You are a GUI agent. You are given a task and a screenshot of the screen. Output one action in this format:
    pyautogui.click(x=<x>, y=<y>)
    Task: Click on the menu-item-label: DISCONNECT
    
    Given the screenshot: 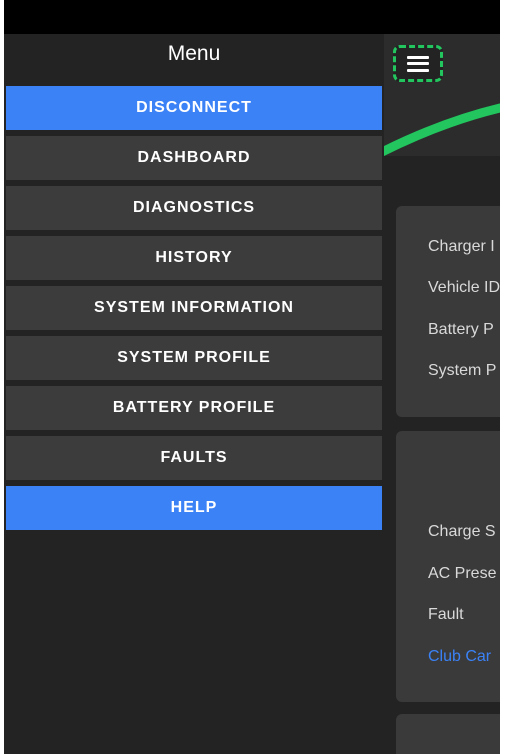 What is the action you would take?
    pyautogui.click(x=194, y=107)
    